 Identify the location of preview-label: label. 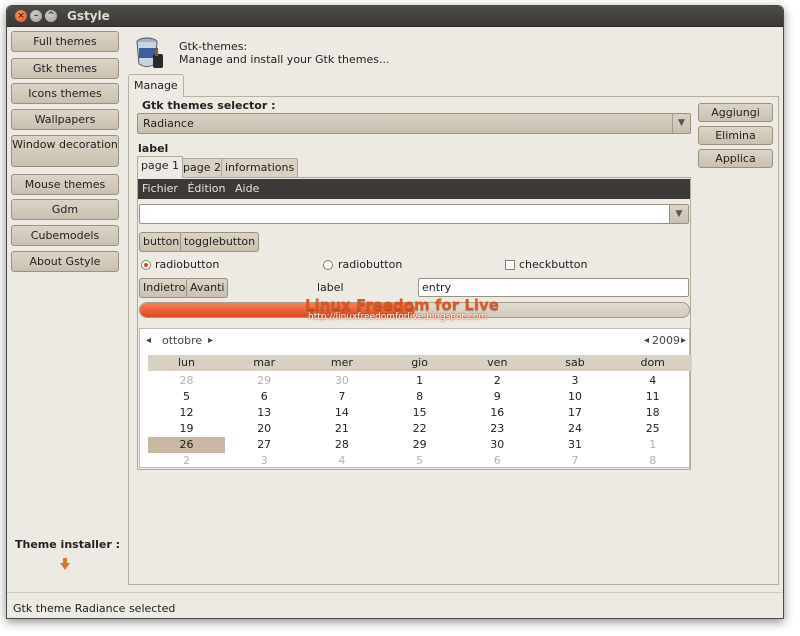
(153, 148).